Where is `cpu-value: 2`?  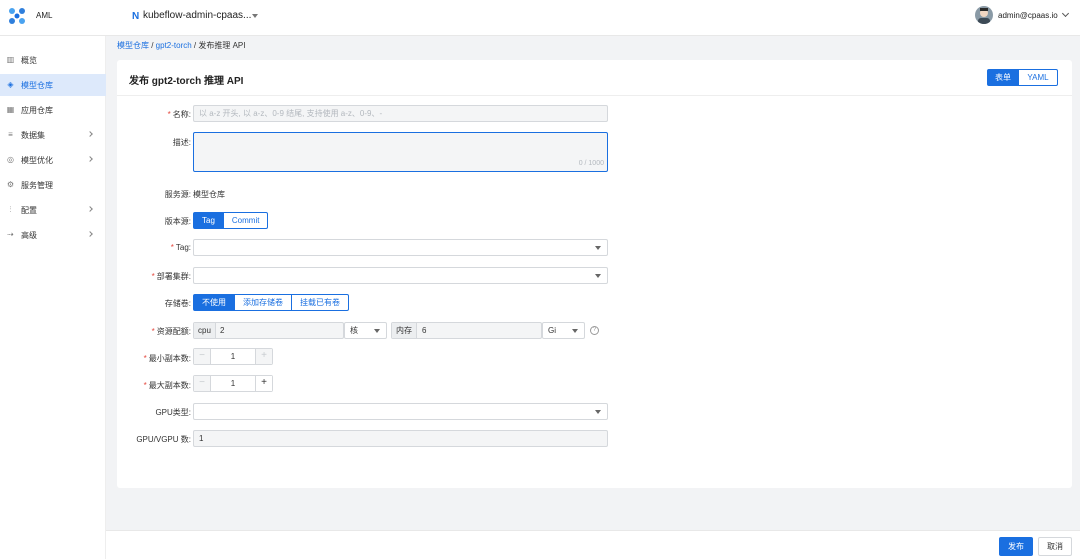 cpu-value: 2 is located at coordinates (222, 330).